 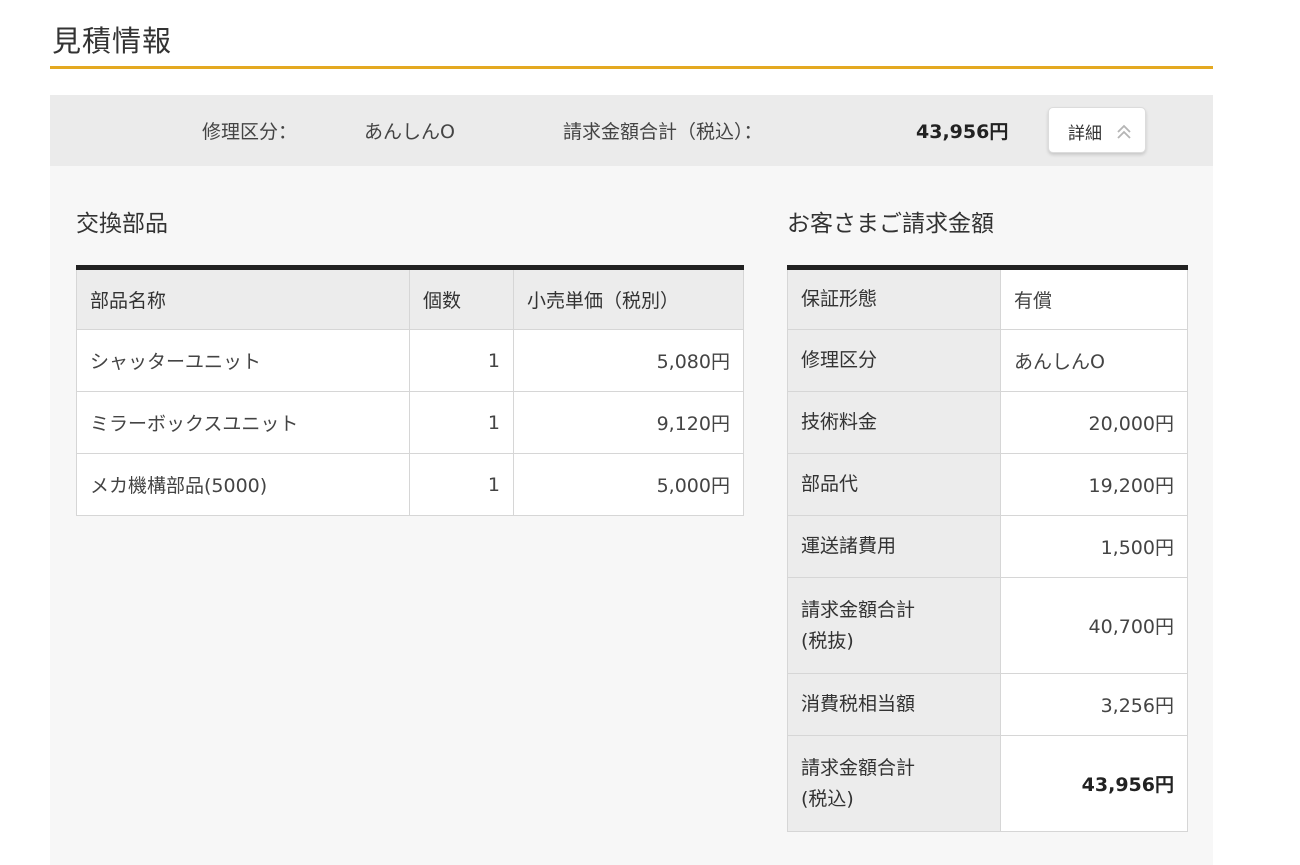 What do you see at coordinates (112, 41) in the screenshot?
I see `page-title: 見積情報` at bounding box center [112, 41].